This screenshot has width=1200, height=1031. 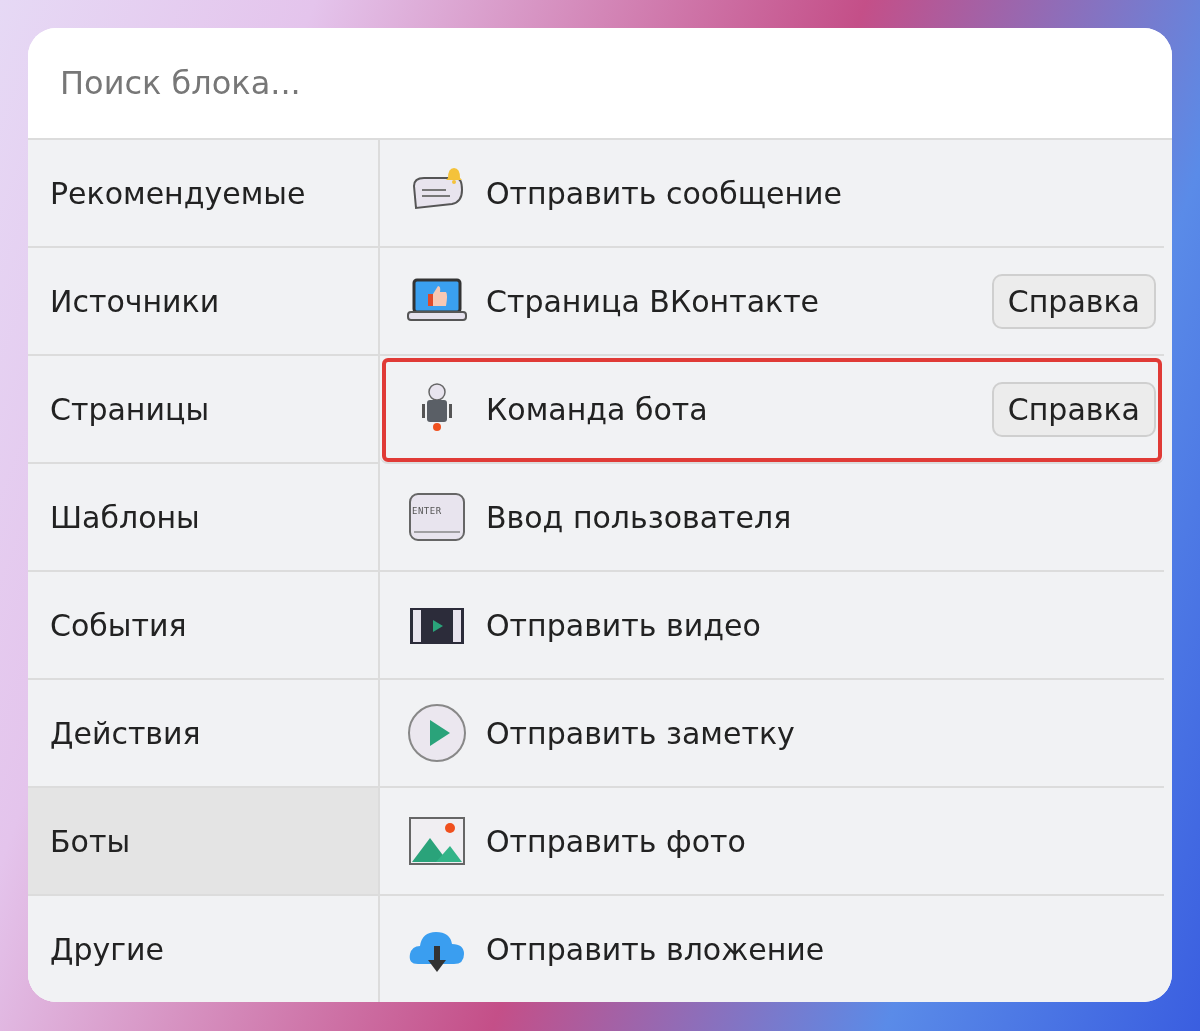 I want to click on block-row: Страница ВКонтакте Справка, so click(x=772, y=302).